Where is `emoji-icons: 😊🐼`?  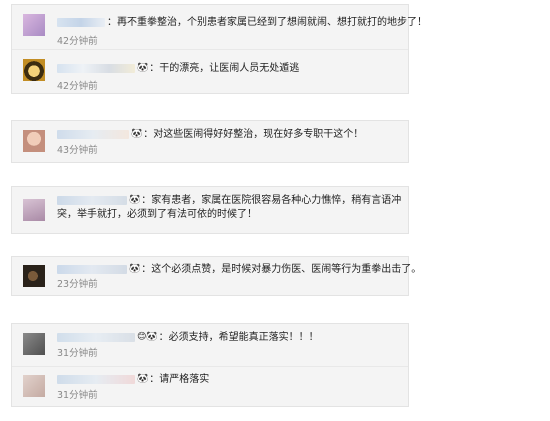 emoji-icons: 😊🐼 is located at coordinates (147, 337).